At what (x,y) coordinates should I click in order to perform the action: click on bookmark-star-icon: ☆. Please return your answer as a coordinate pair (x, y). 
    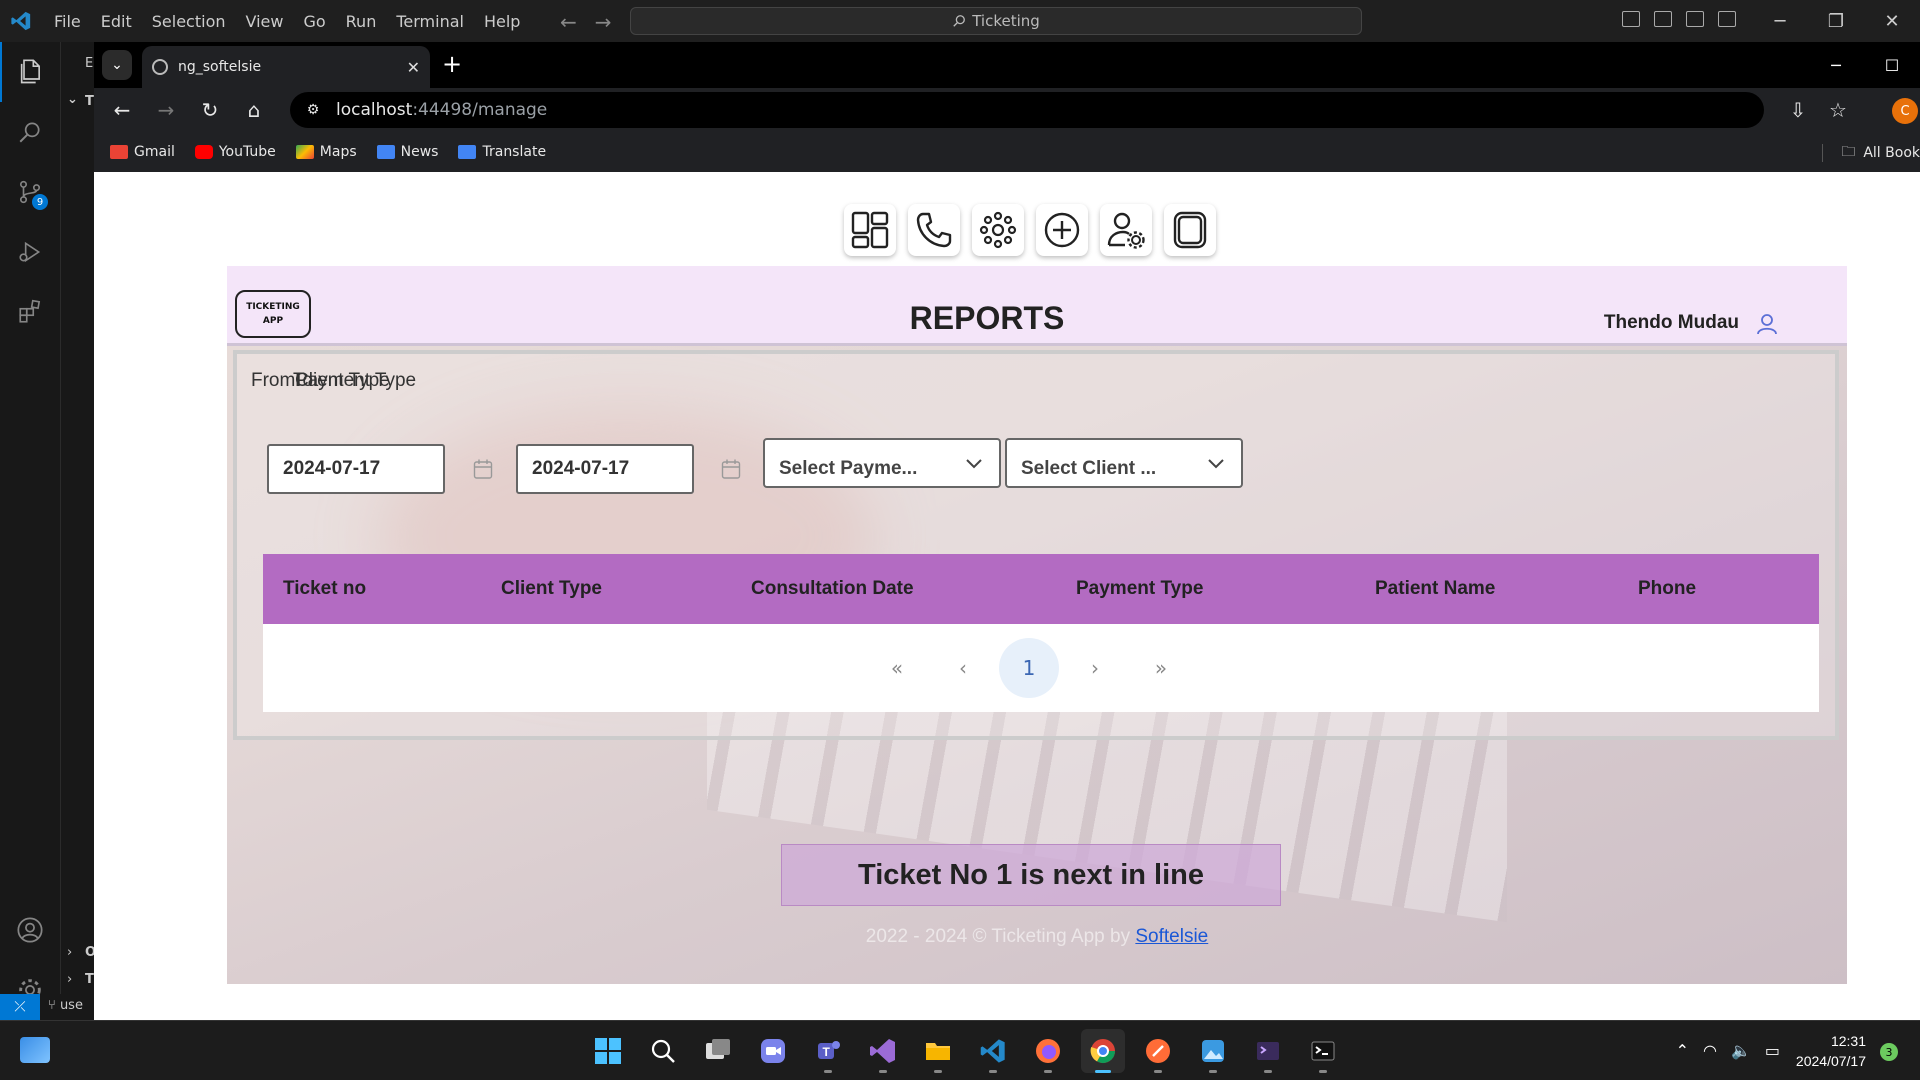
    Looking at the image, I should click on (1838, 110).